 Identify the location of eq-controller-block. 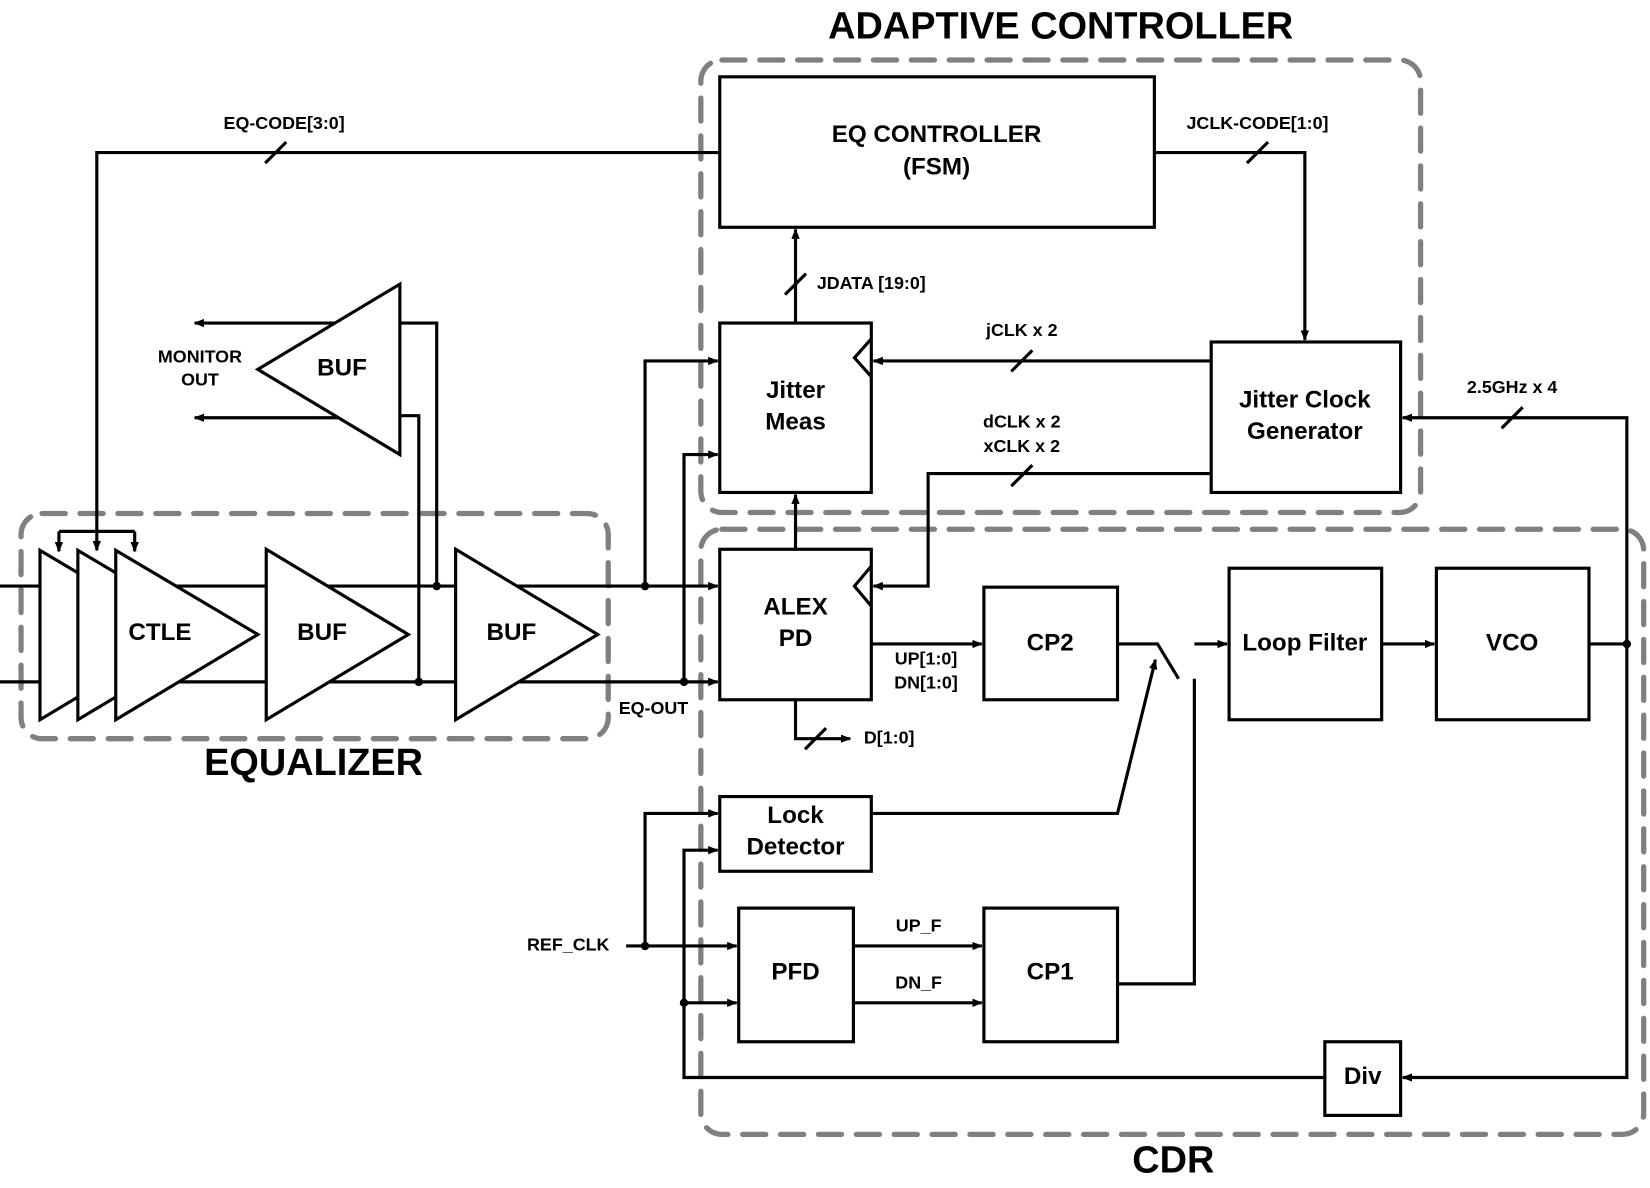
(937, 152).